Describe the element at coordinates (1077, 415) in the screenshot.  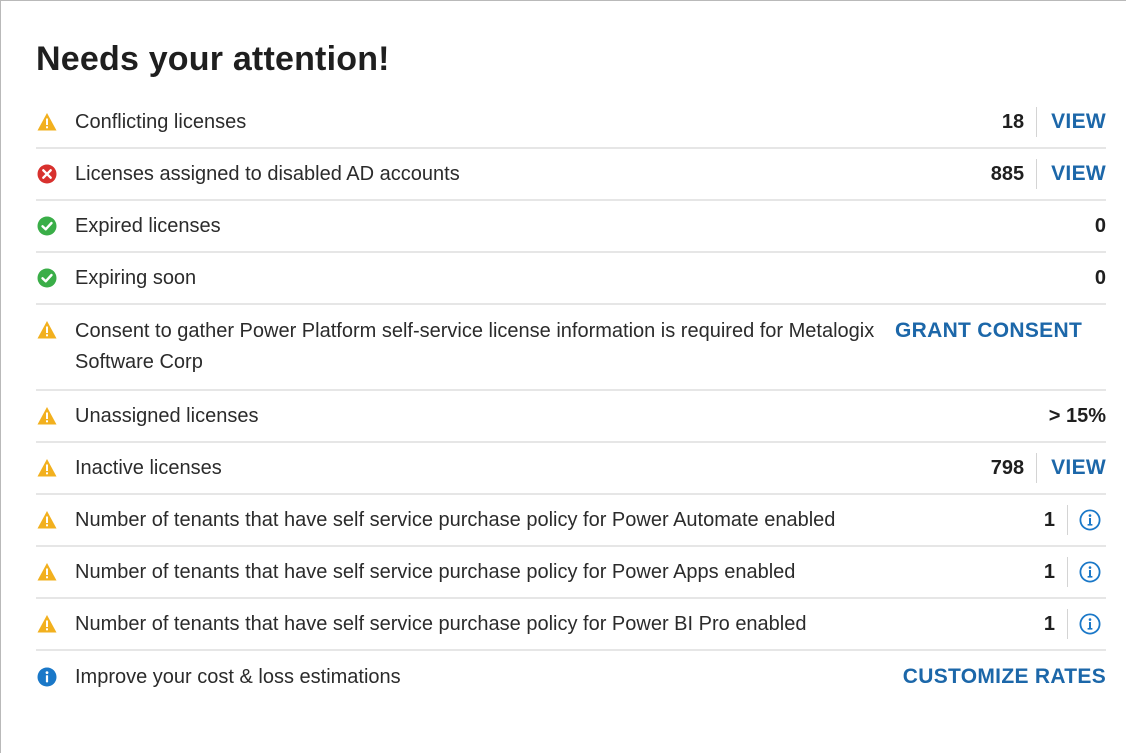
I see `row-percentage: > 15%` at that location.